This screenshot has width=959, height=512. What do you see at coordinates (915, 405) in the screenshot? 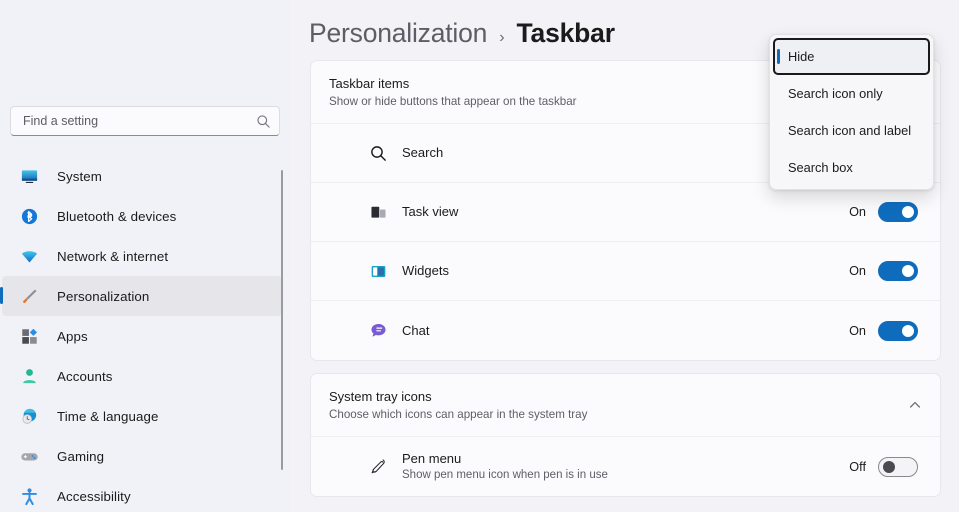
I see `chevron-up-icon` at bounding box center [915, 405].